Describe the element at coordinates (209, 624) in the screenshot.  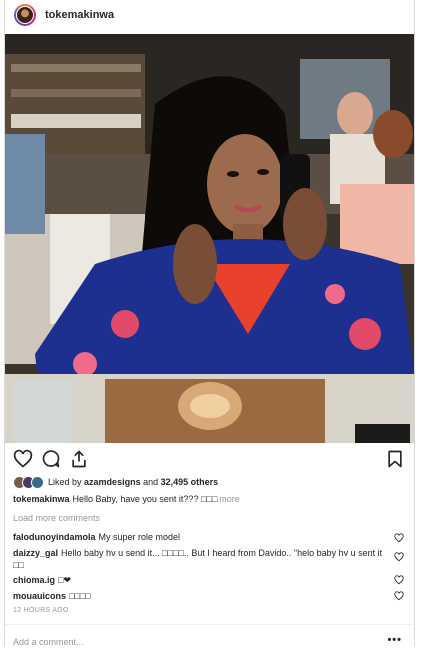
I see `comment-divider` at that location.